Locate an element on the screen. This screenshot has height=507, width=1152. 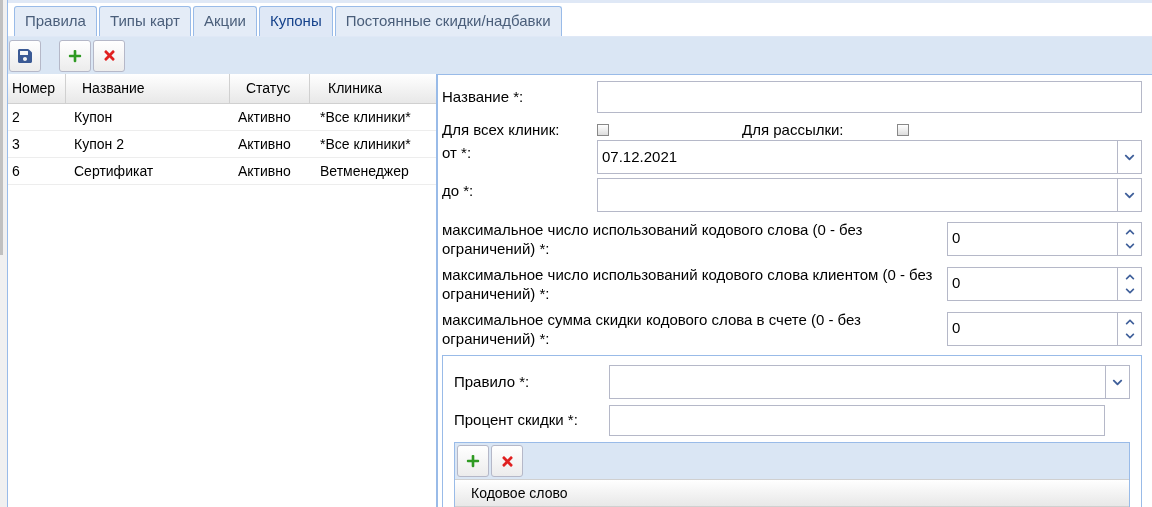
tab: Купоны is located at coordinates (295, 21).